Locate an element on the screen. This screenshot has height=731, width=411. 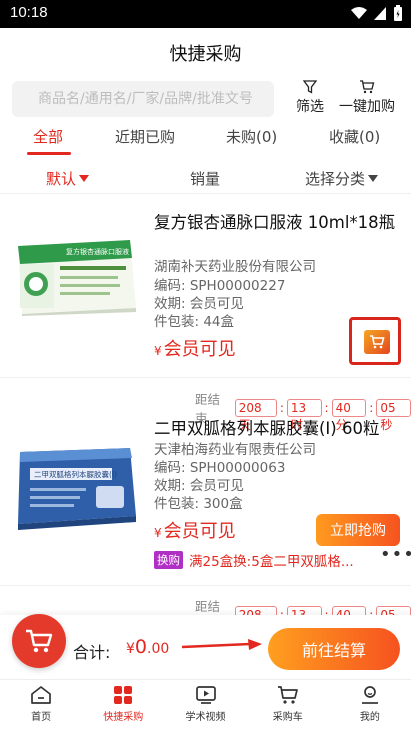
countdown-hours: 13时 is located at coordinates (304, 415).